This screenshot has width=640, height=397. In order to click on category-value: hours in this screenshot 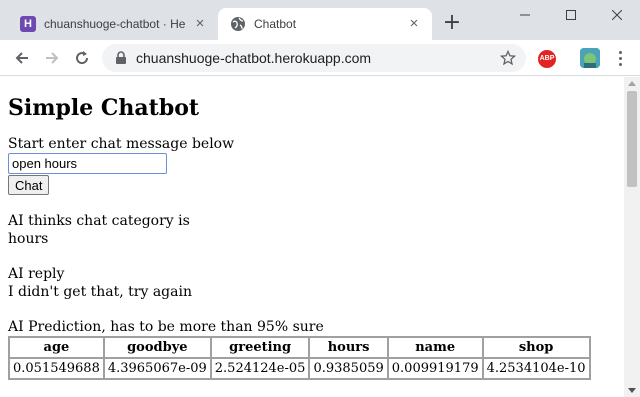, I will do `click(28, 239)`.